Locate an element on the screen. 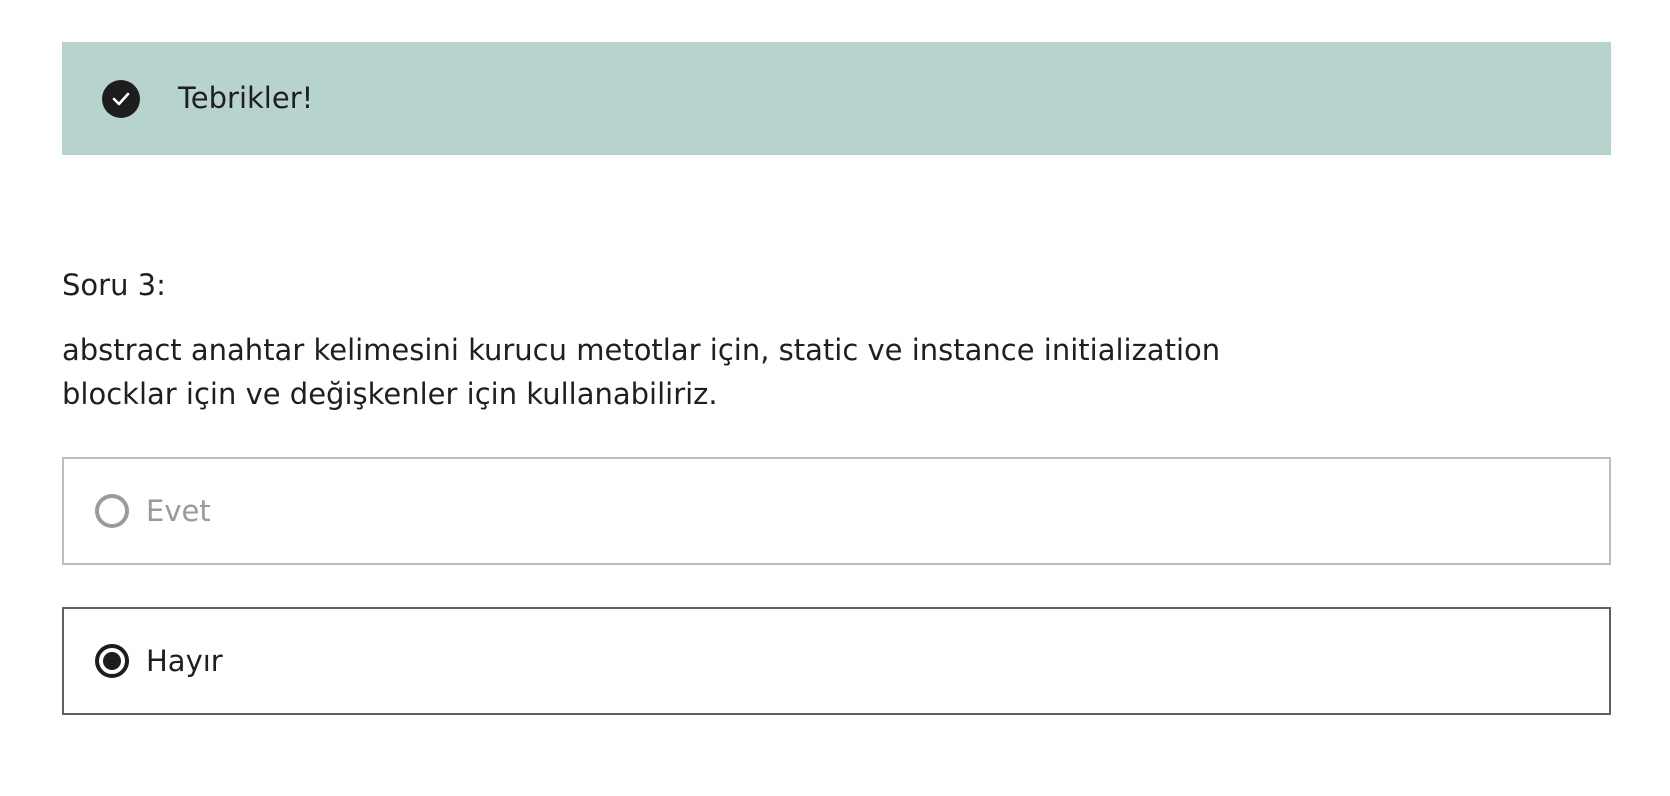 Image resolution: width=1670 pixels, height=796 pixels. answer-option-label: Evet is located at coordinates (178, 511).